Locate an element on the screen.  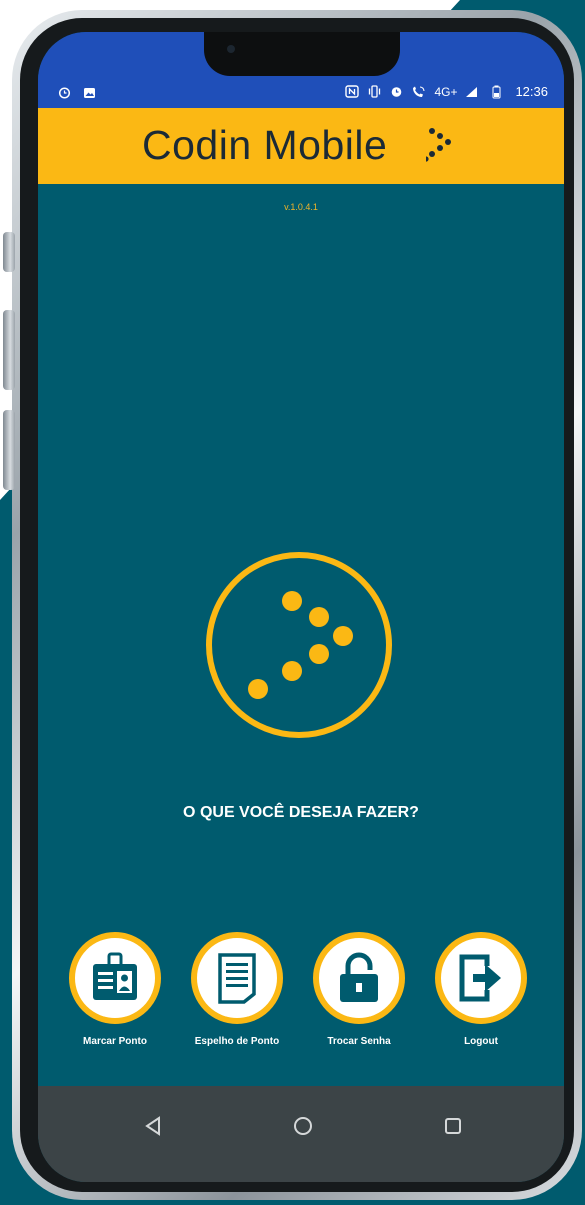
signal-icon is located at coordinates (472, 91).